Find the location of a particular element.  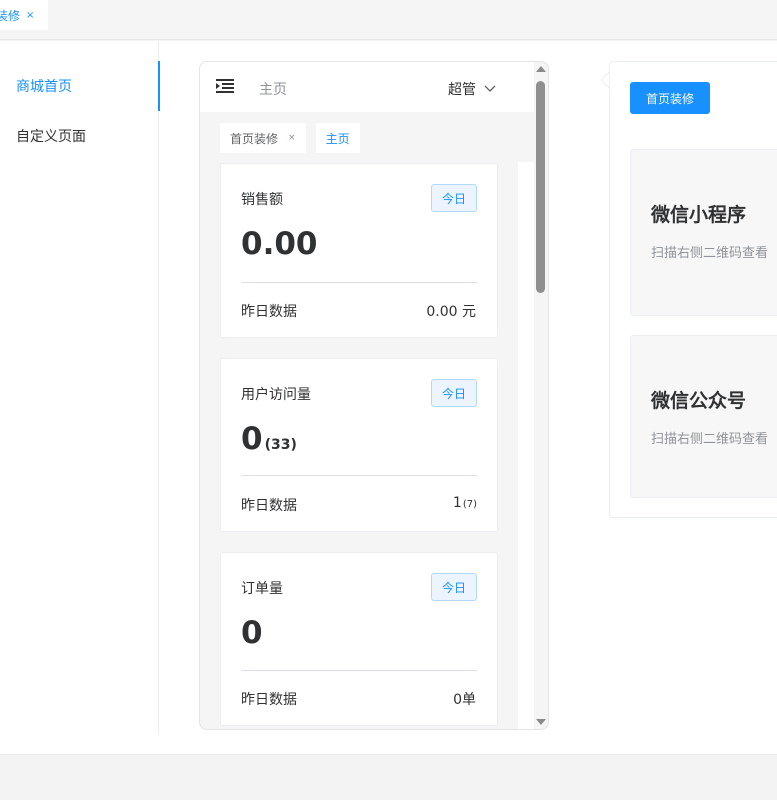

user-dropdown: 超管 is located at coordinates (472, 89).